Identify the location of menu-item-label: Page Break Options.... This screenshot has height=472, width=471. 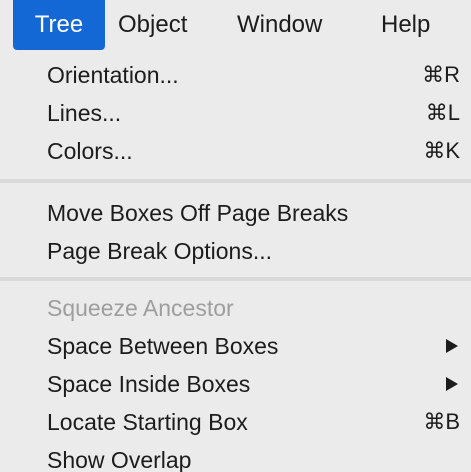
(160, 251).